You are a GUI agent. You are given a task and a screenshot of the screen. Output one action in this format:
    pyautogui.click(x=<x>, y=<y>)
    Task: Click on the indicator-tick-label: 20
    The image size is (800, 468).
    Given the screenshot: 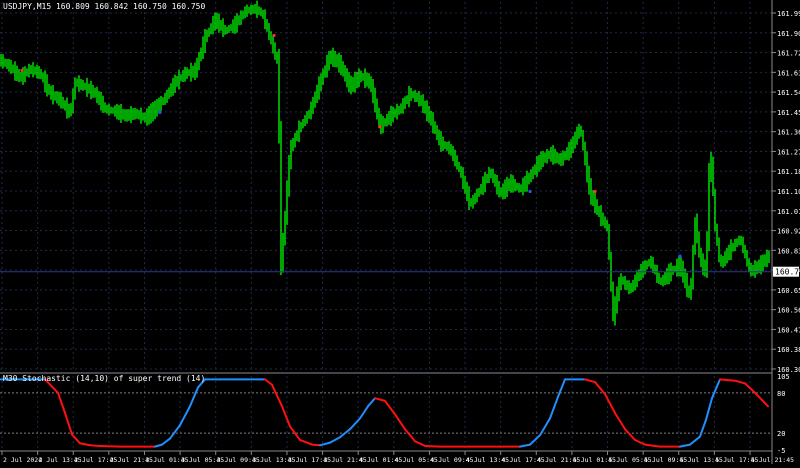 What is the action you would take?
    pyautogui.click(x=781, y=434)
    